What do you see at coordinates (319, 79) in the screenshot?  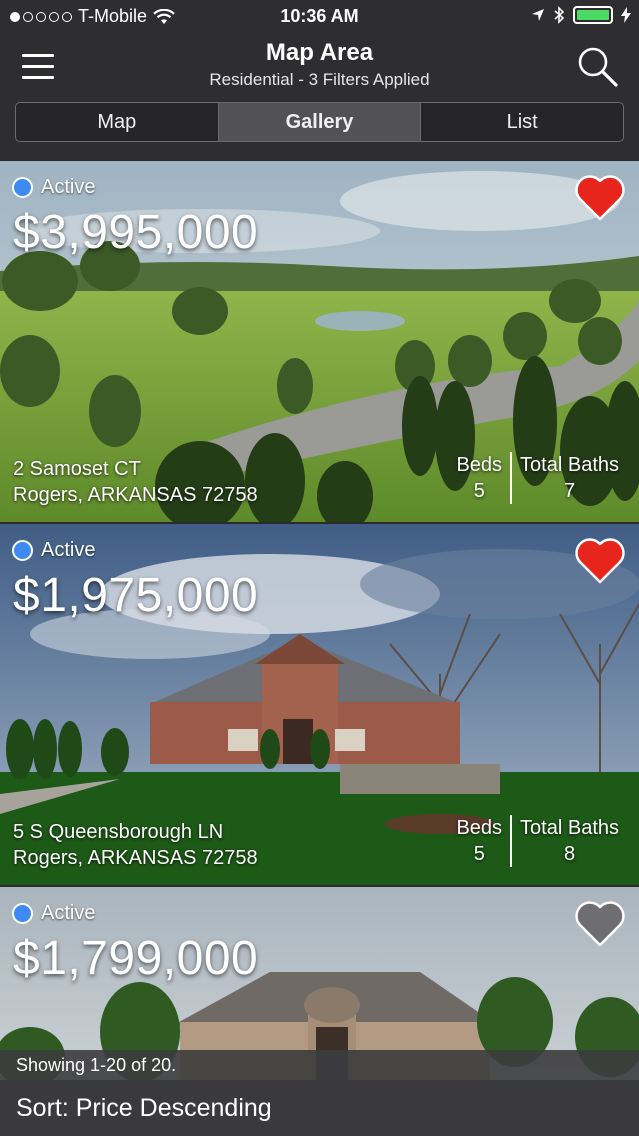 I see `page-subtitle: Residential - 3 Filters Applied` at bounding box center [319, 79].